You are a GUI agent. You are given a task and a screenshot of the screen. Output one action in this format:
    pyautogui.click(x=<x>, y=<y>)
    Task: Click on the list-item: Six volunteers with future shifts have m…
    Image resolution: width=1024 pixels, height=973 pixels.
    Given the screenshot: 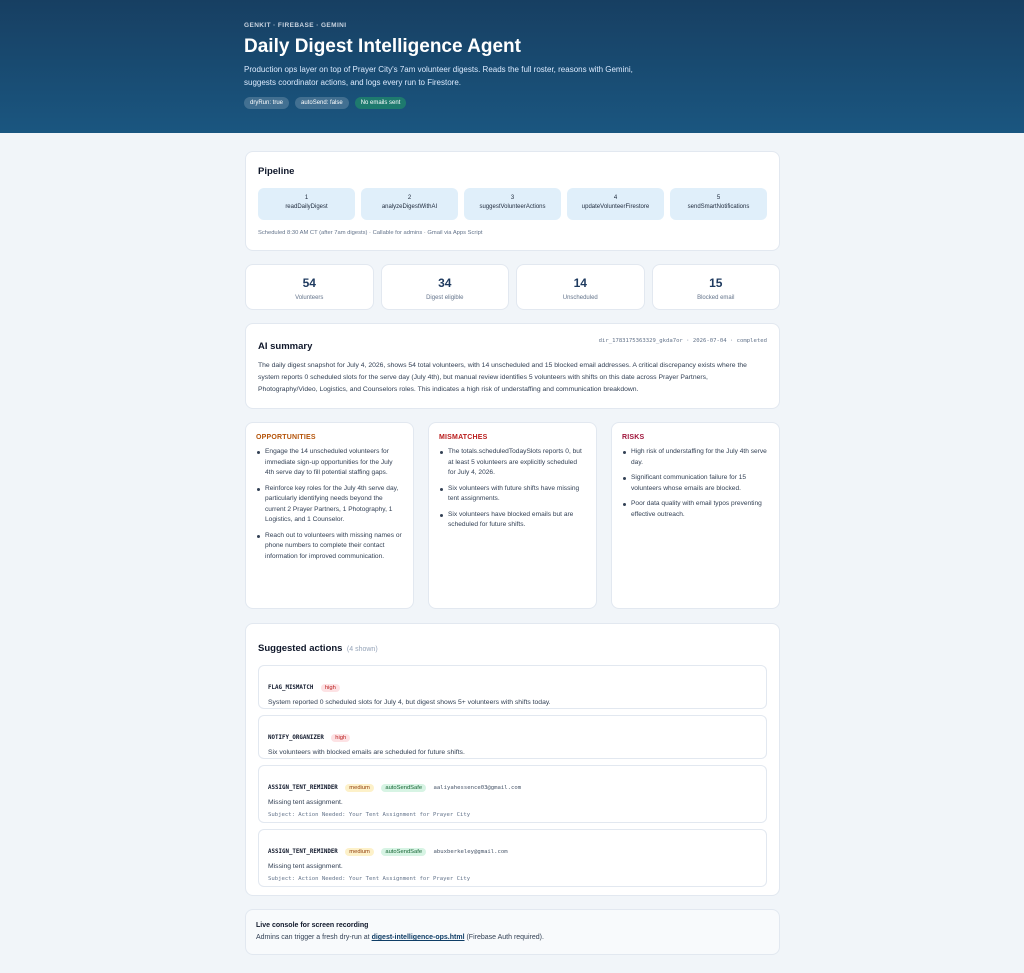 What is the action you would take?
    pyautogui.click(x=512, y=494)
    